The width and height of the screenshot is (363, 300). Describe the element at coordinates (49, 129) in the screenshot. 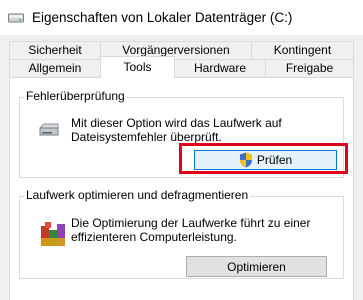

I see `hard-drive-icon` at that location.